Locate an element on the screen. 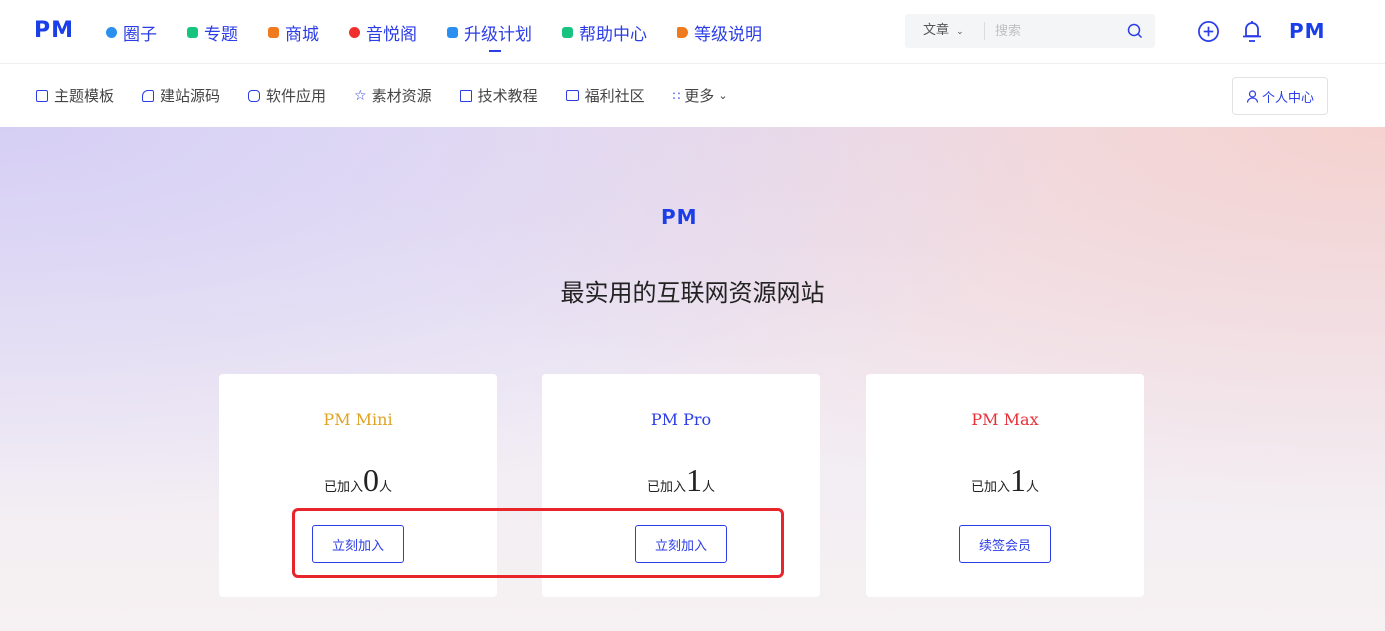 The image size is (1385, 631). level-icon is located at coordinates (682, 32).